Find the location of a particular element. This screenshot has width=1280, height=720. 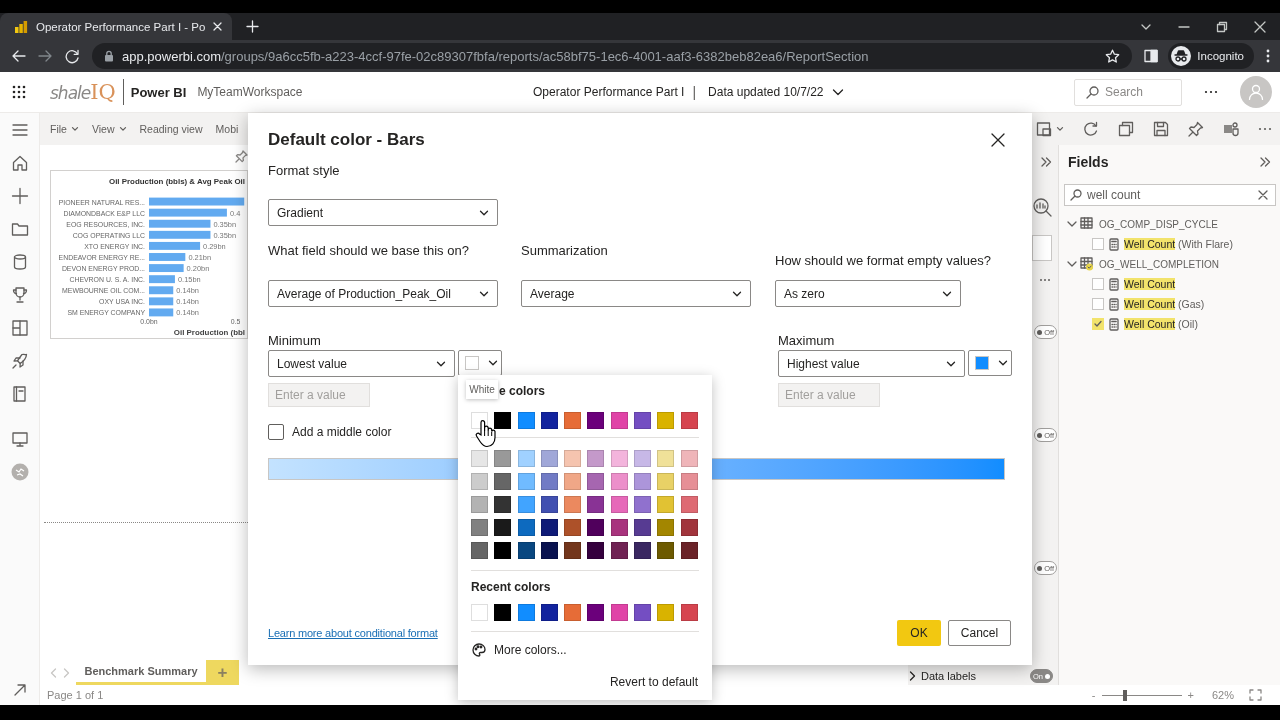

data-updated-menu: Data updated 10/7/22 is located at coordinates (766, 92).